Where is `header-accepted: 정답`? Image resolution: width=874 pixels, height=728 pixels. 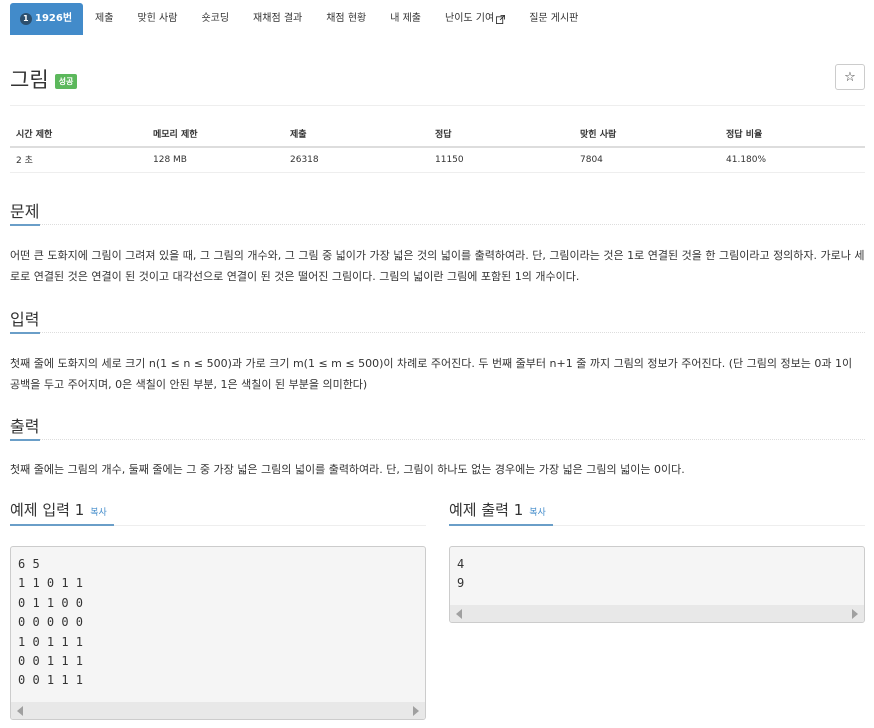 header-accepted: 정답 is located at coordinates (501, 134).